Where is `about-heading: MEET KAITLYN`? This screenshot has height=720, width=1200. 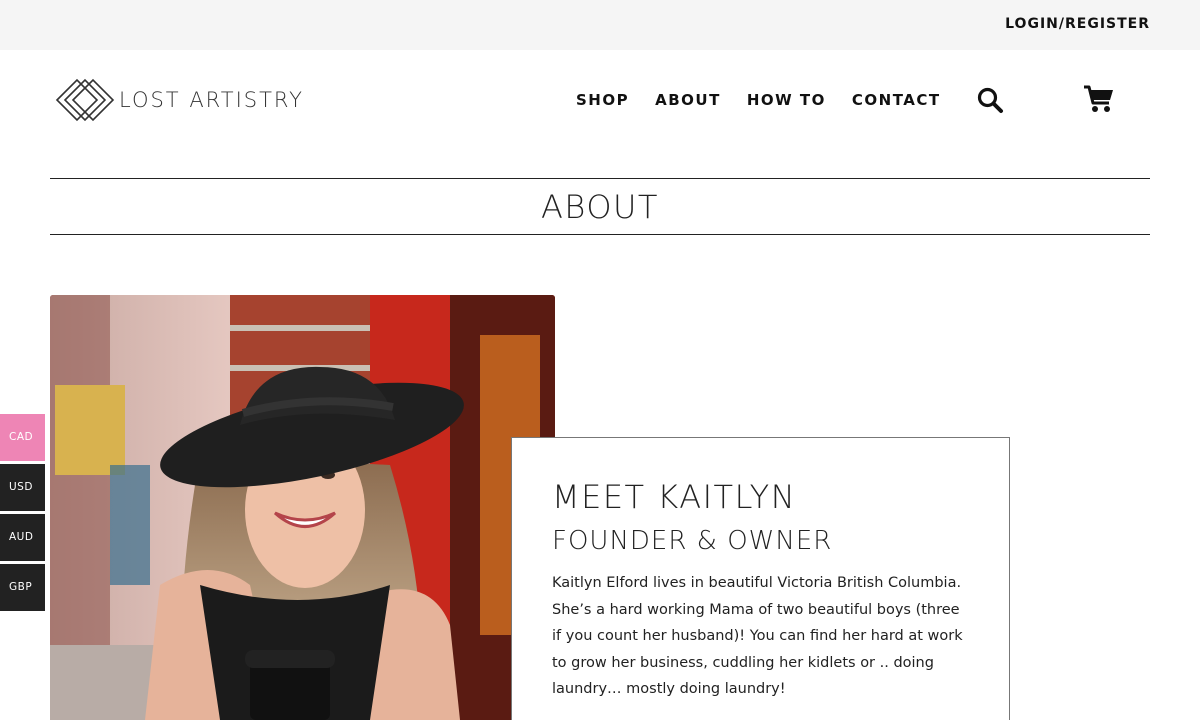 about-heading: MEET KAITLYN is located at coordinates (674, 497).